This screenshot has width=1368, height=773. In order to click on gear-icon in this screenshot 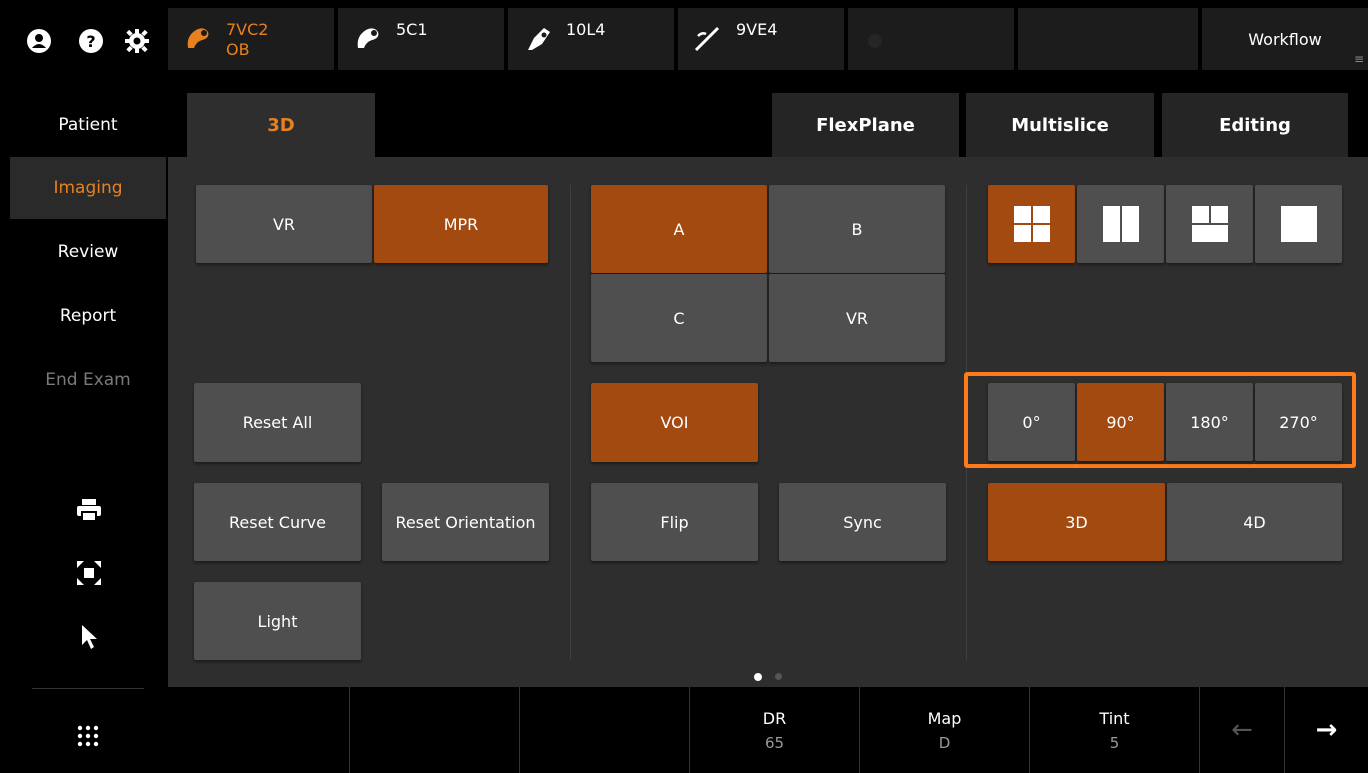, I will do `click(137, 41)`.